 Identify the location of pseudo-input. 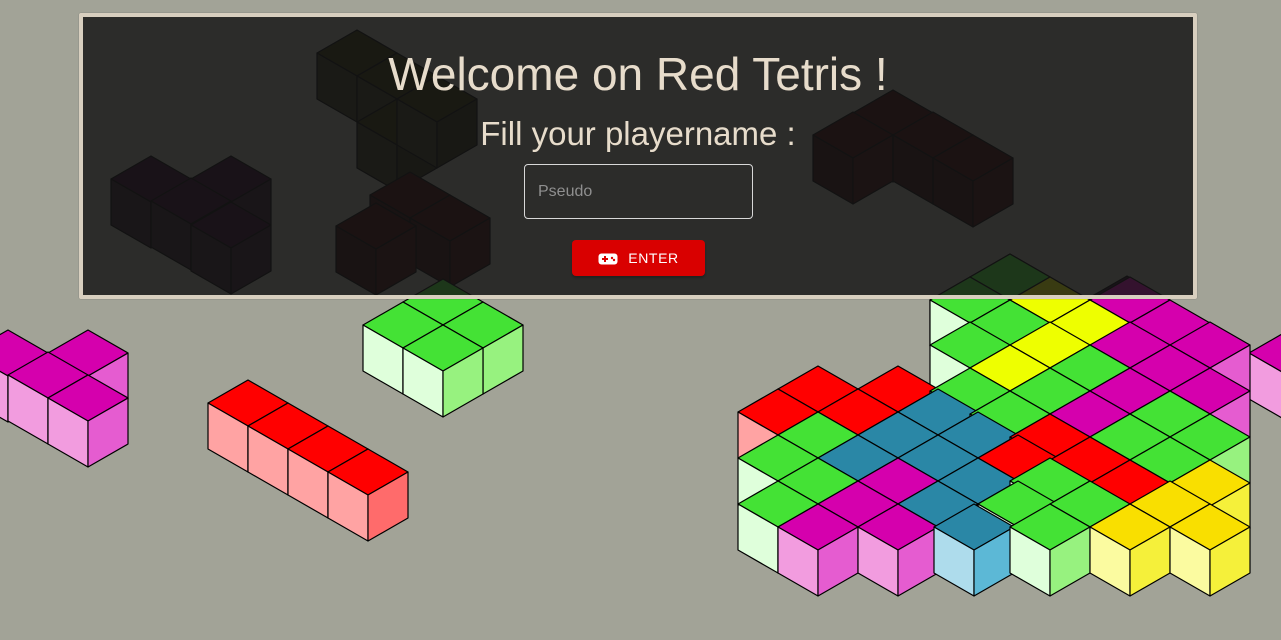
(638, 191).